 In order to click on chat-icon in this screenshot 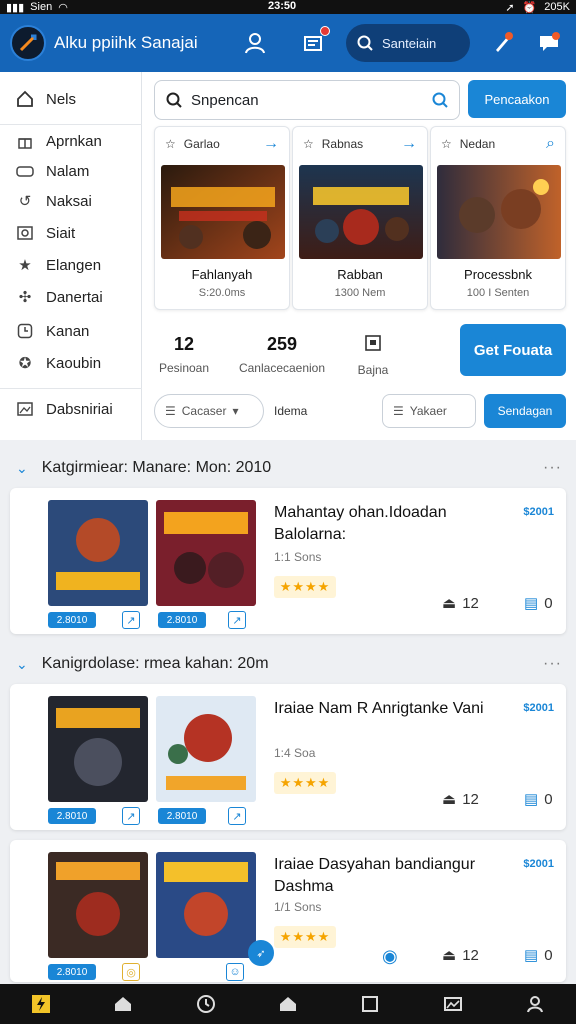, I will do `click(549, 43)`.